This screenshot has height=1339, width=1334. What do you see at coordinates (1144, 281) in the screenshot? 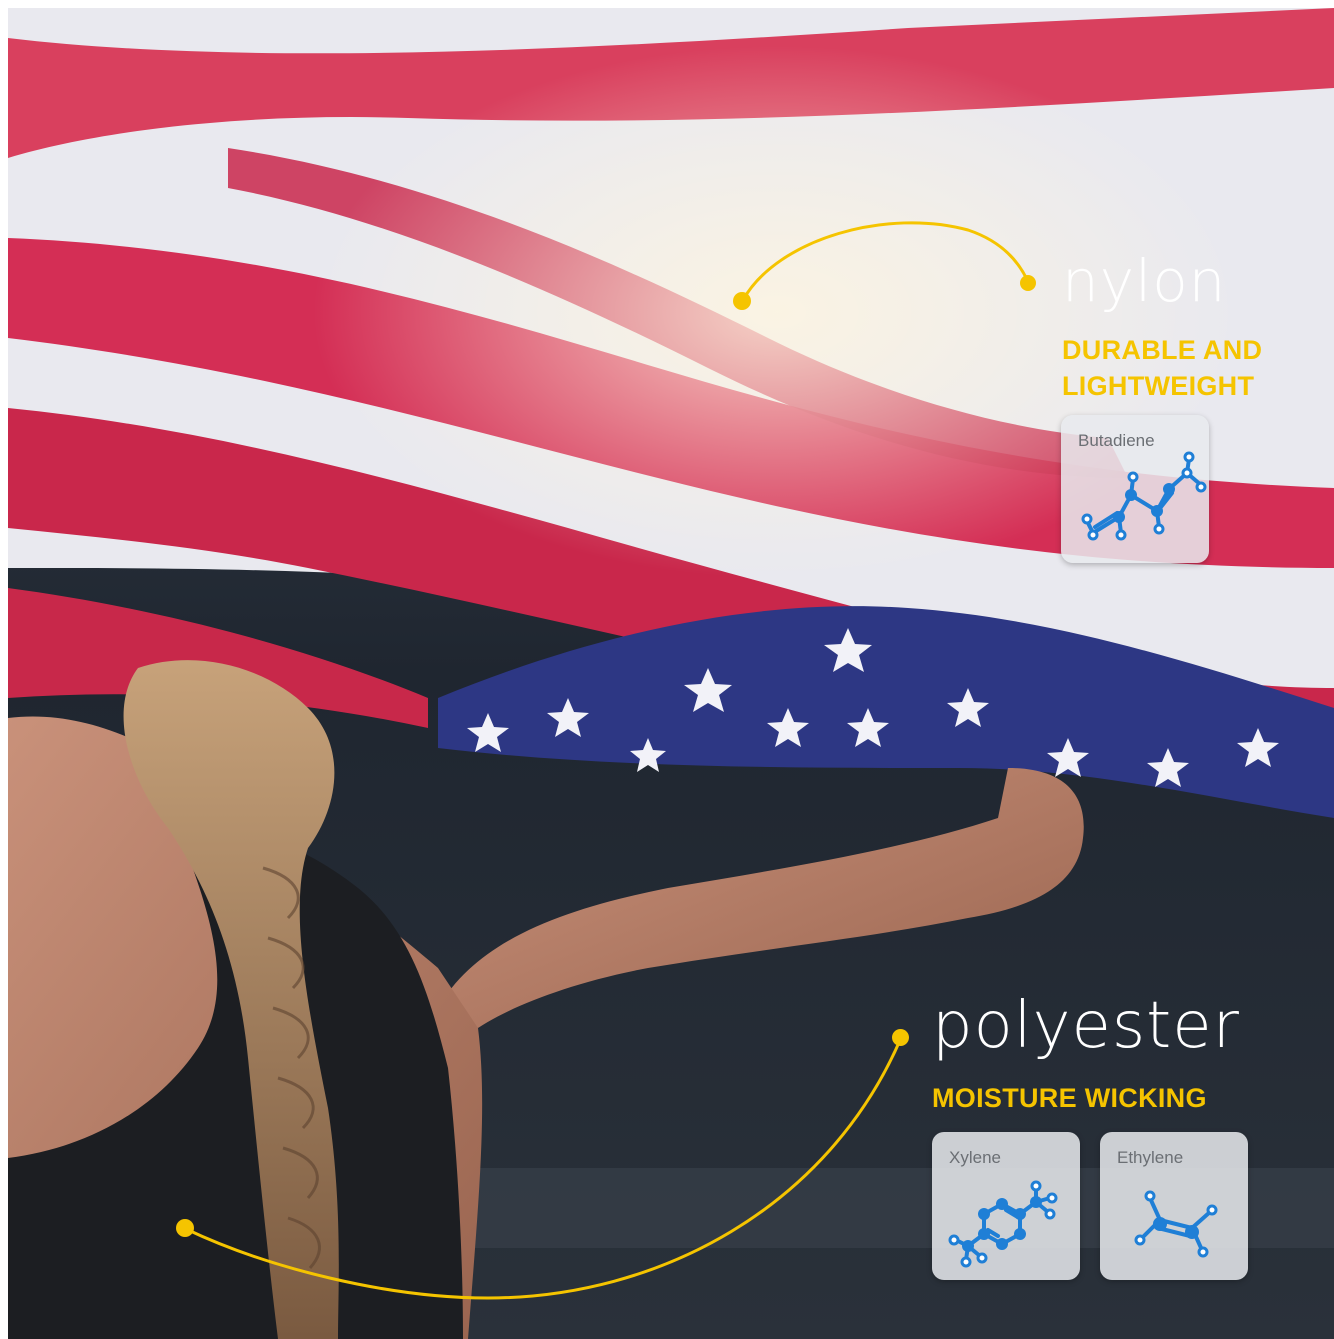
I see `nylon-title: nylon` at bounding box center [1144, 281].